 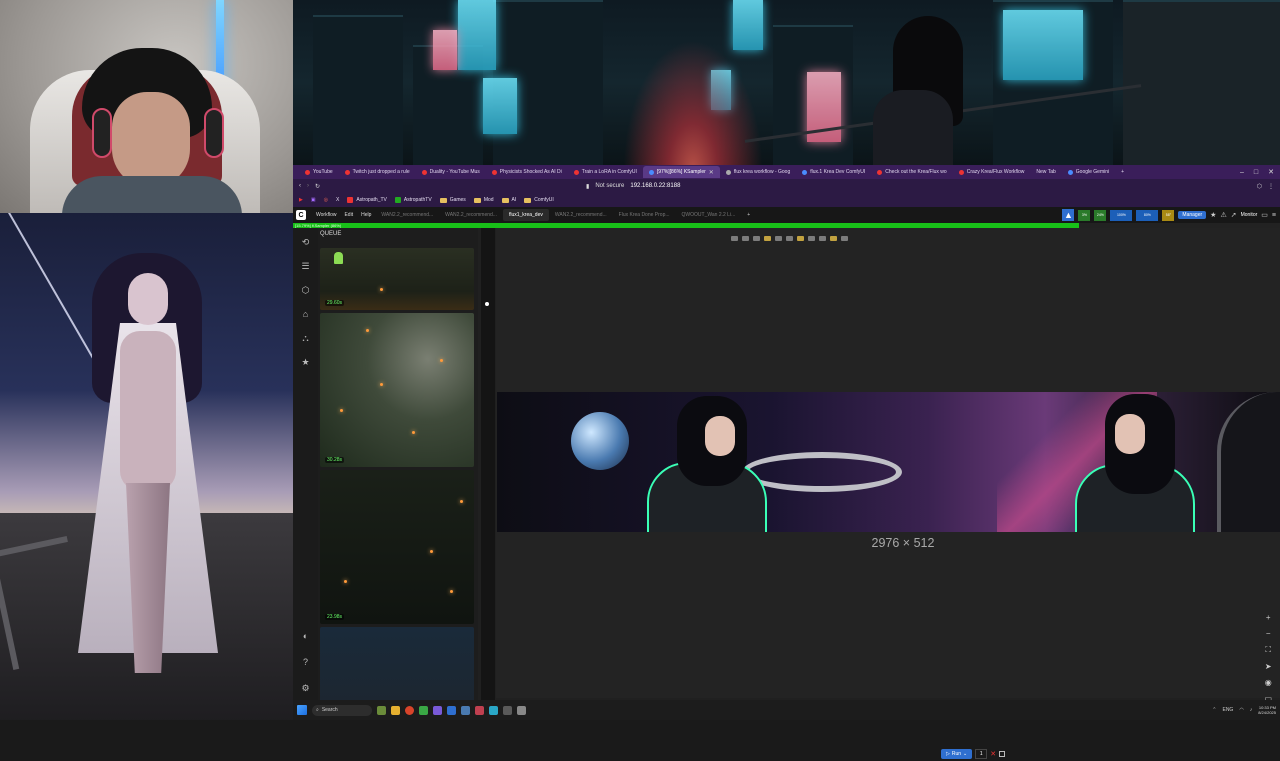 What do you see at coordinates (300, 186) in the screenshot?
I see `back-icon: ‹` at bounding box center [300, 186].